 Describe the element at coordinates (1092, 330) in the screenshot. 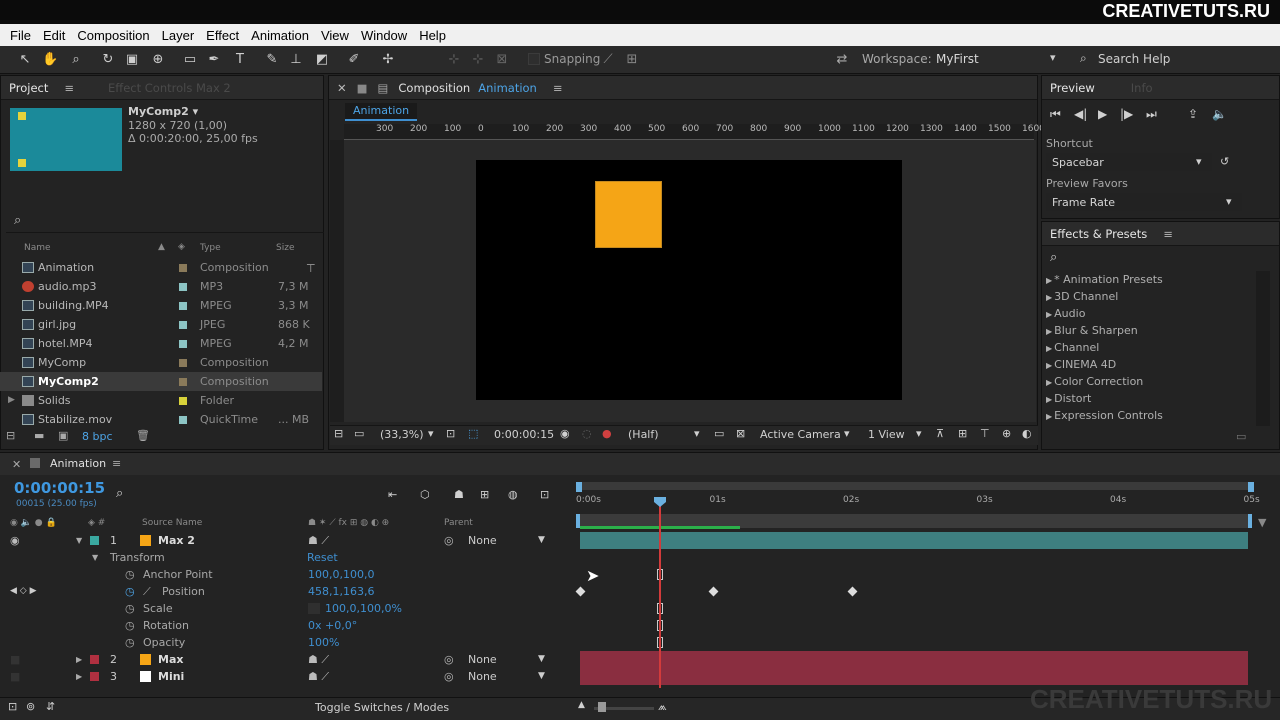

I see `effects-category: ▶ Blur & Sharpen` at that location.